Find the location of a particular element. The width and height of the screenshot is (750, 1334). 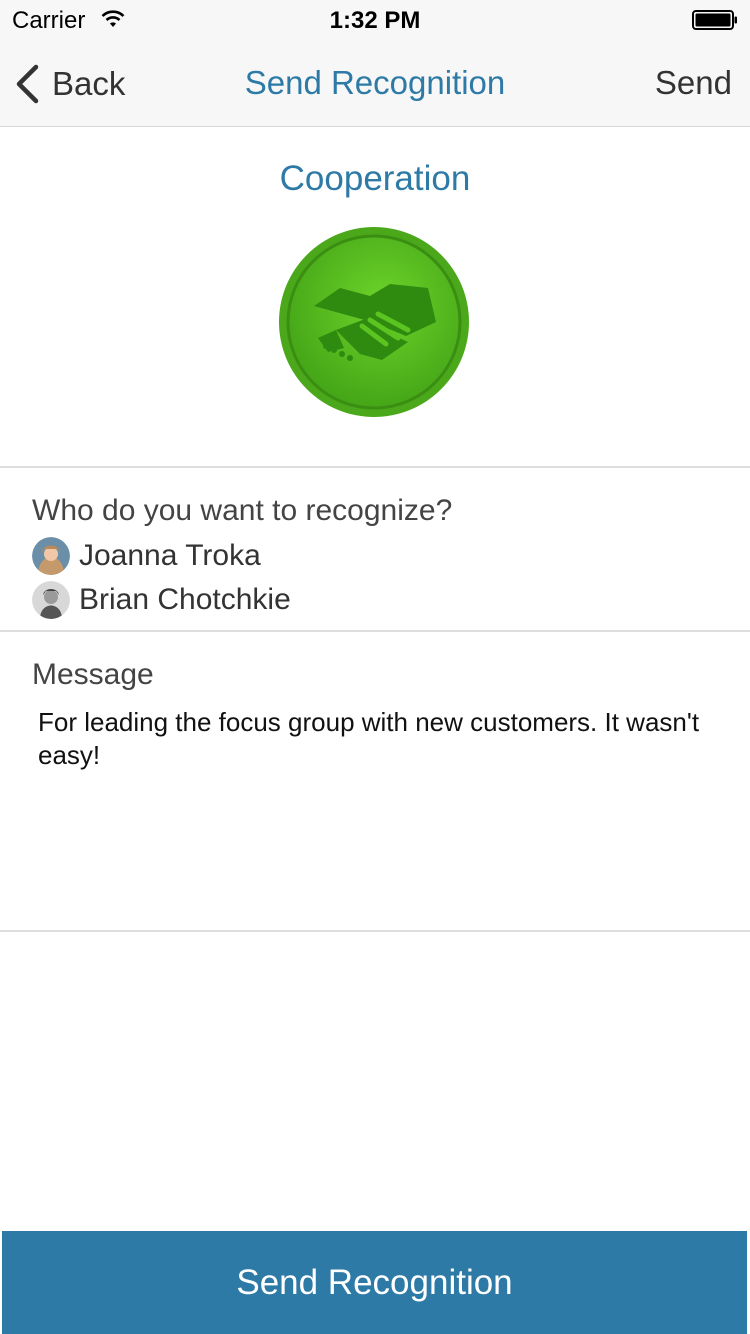

recipients-prompt: Who do you want to recognize? is located at coordinates (242, 510).